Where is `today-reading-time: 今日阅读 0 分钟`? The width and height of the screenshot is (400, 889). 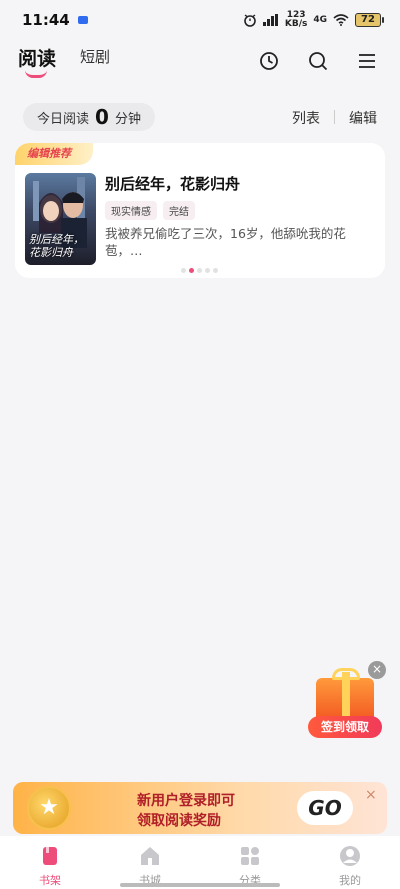
today-reading-time: 今日阅读 0 分钟 is located at coordinates (89, 117).